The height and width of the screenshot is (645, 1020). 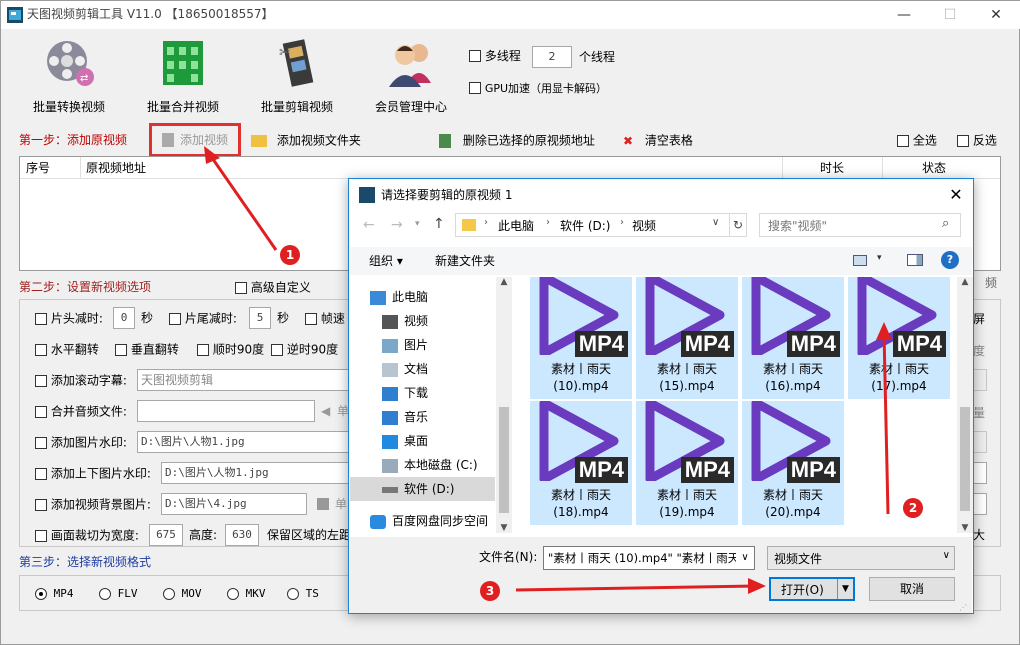 What do you see at coordinates (182, 594) in the screenshot?
I see `format-mov: MOV` at bounding box center [182, 594].